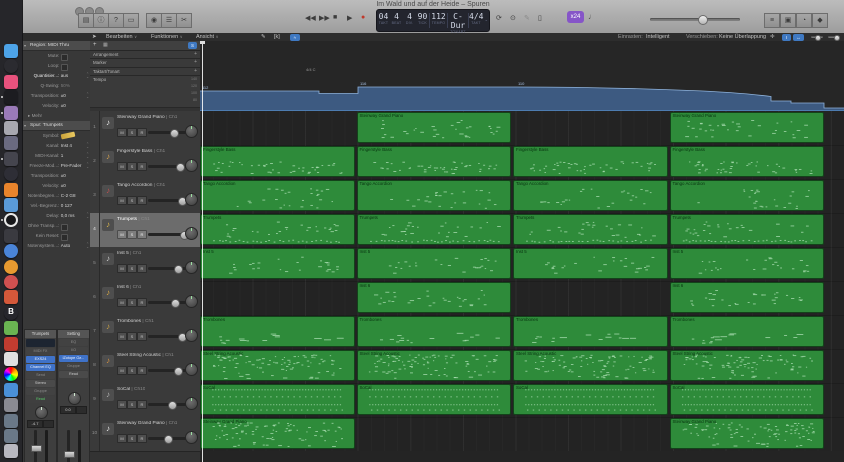 The image size is (844, 462). I want to click on pink-app-icon, so click(11, 81).